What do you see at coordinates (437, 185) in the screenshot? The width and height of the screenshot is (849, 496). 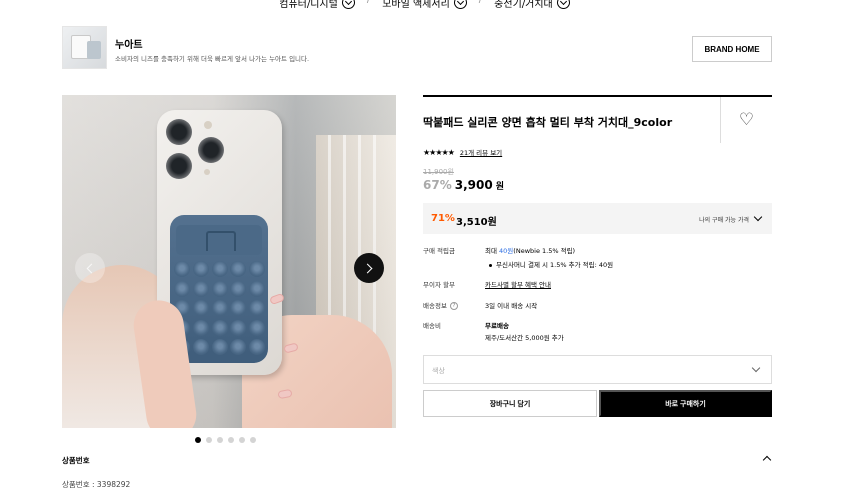 I see `discount-percent: 67%` at bounding box center [437, 185].